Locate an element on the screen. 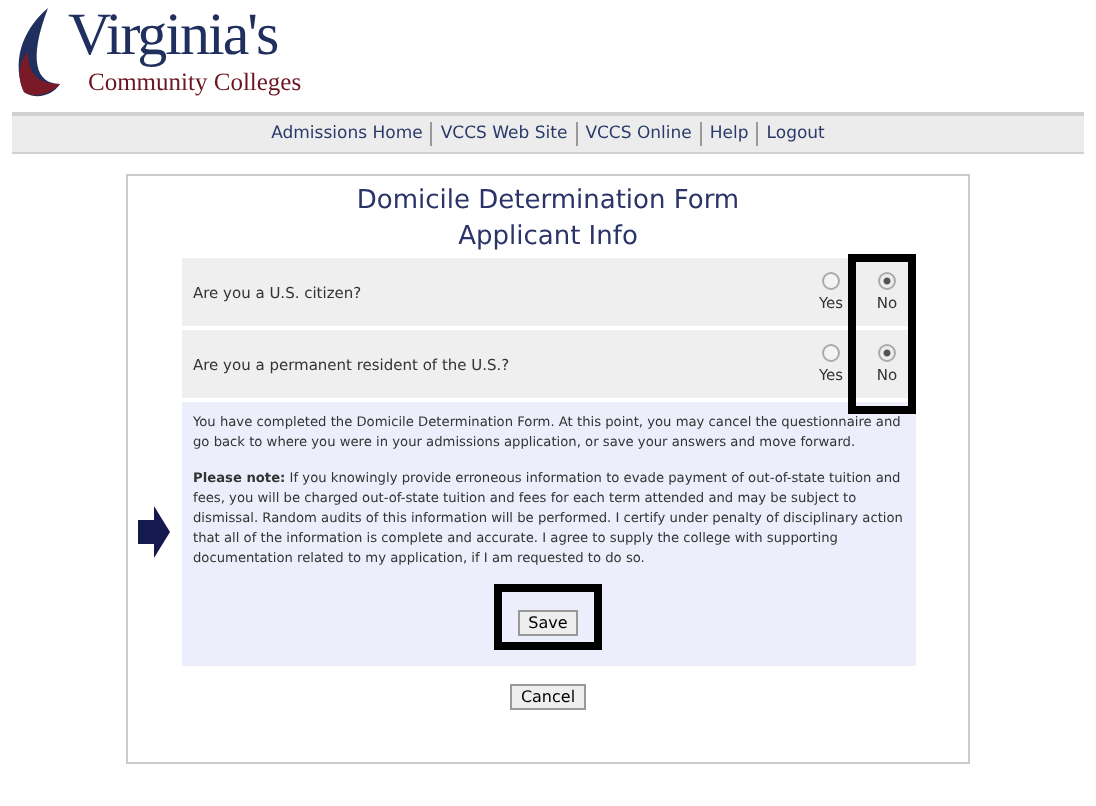  logo-subtitle: Community Colleges is located at coordinates (195, 82).